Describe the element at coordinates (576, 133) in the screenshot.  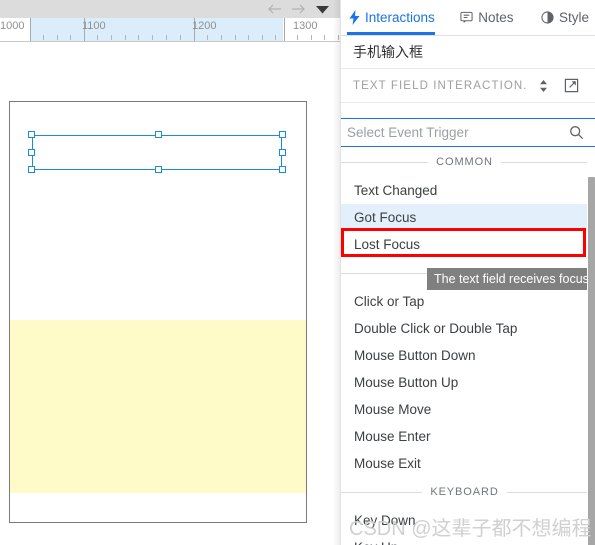
I see `search-icon` at that location.